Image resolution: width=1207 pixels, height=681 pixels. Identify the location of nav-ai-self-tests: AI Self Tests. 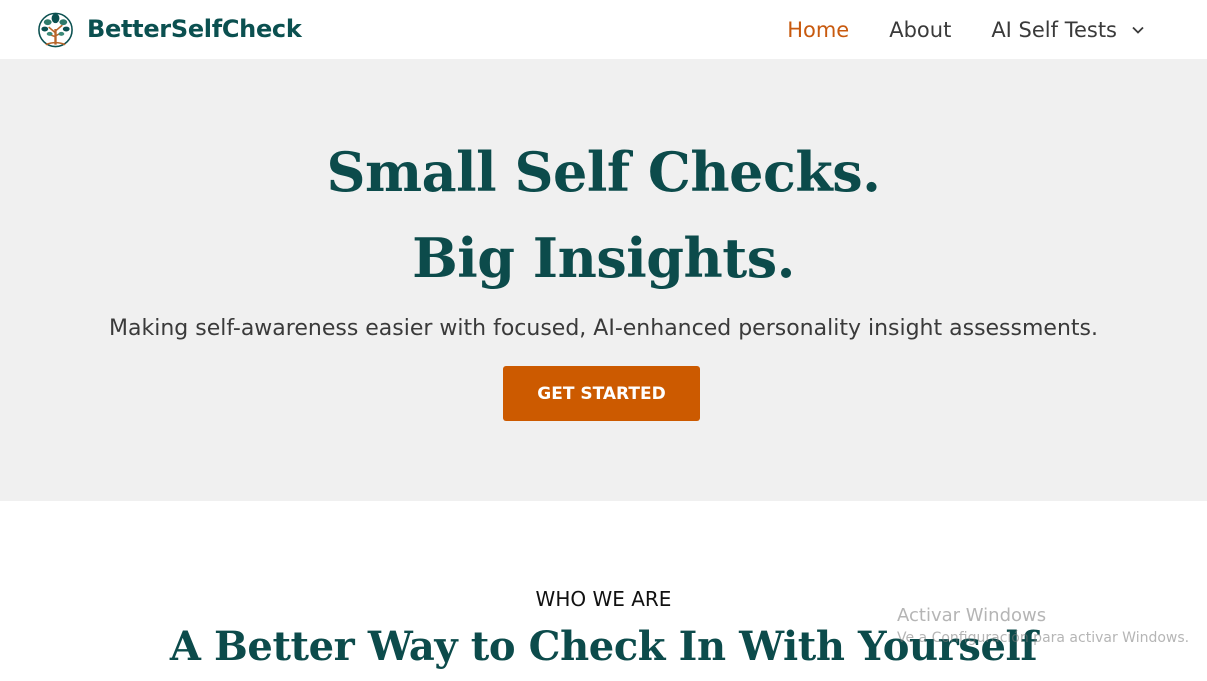
(1068, 30).